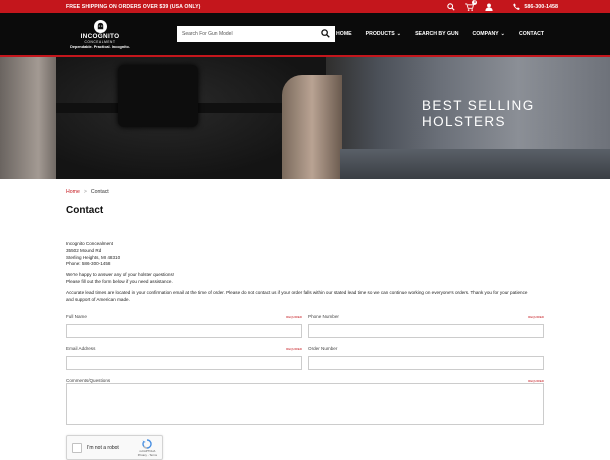 This screenshot has height=460, width=610. Describe the element at coordinates (81, 349) in the screenshot. I see `email-label: Email Address` at that location.